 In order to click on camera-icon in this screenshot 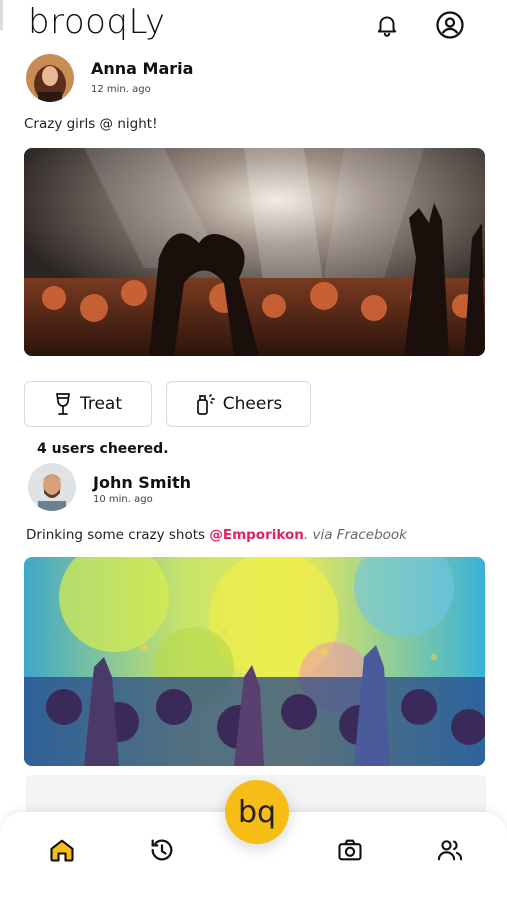, I will do `click(350, 850)`.